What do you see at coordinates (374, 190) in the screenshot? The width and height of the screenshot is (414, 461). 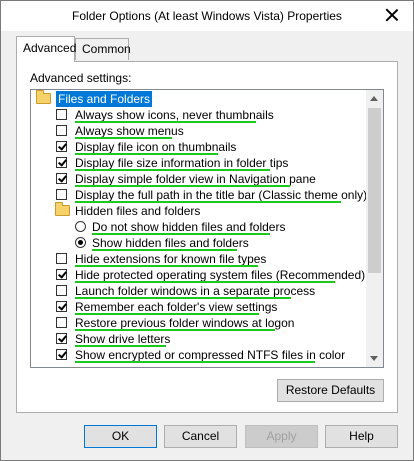 I see `scroll-thumb` at bounding box center [374, 190].